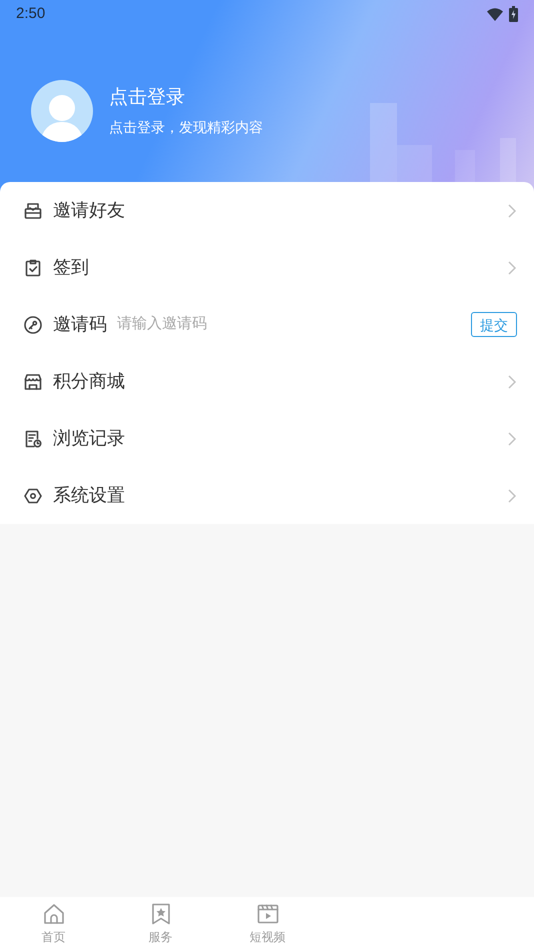 The height and width of the screenshot is (950, 534). I want to click on menu-item: 积分商城, so click(267, 381).